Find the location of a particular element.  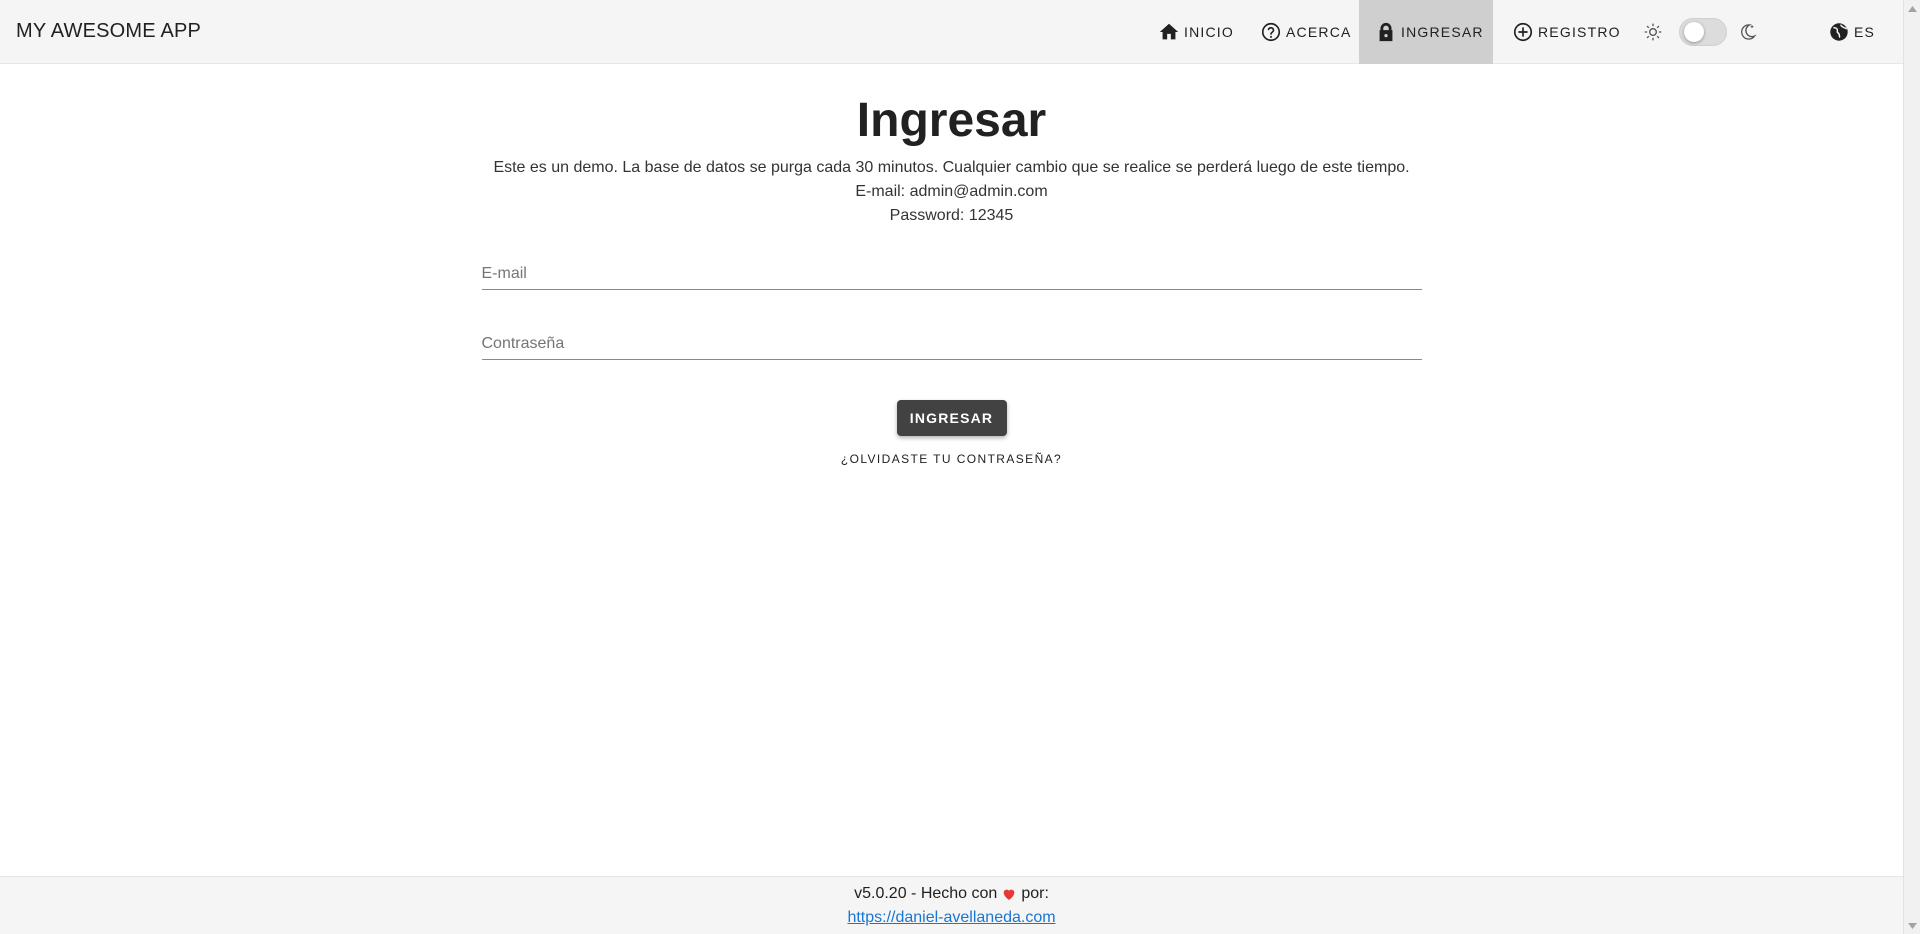

nav-inicio-label: INICIO is located at coordinates (1209, 32).